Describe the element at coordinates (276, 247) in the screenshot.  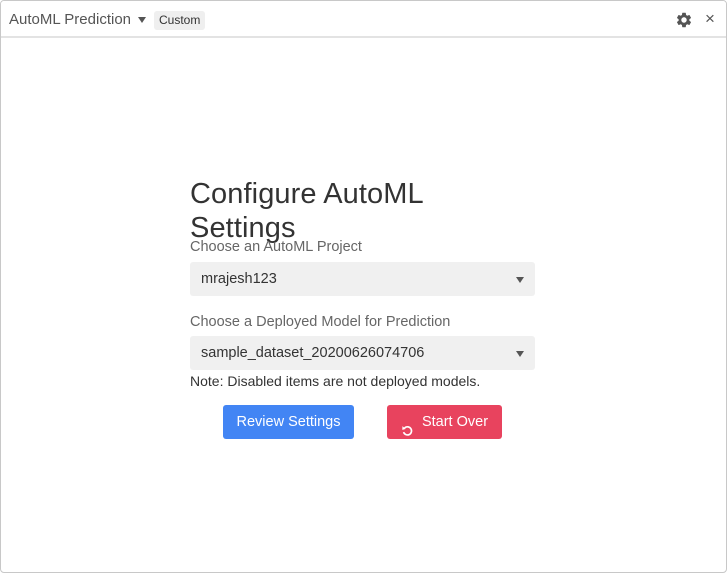
I see `project-label: Choose an AutoML Project` at that location.